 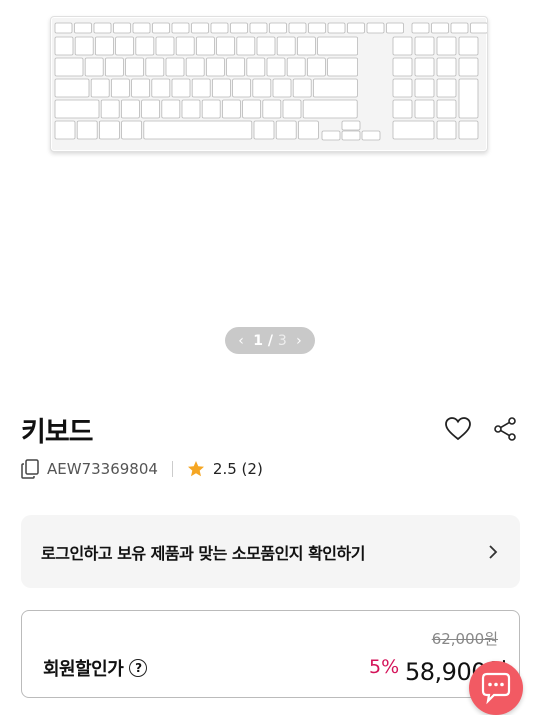 I want to click on chevron-right-icon, so click(x=493, y=552).